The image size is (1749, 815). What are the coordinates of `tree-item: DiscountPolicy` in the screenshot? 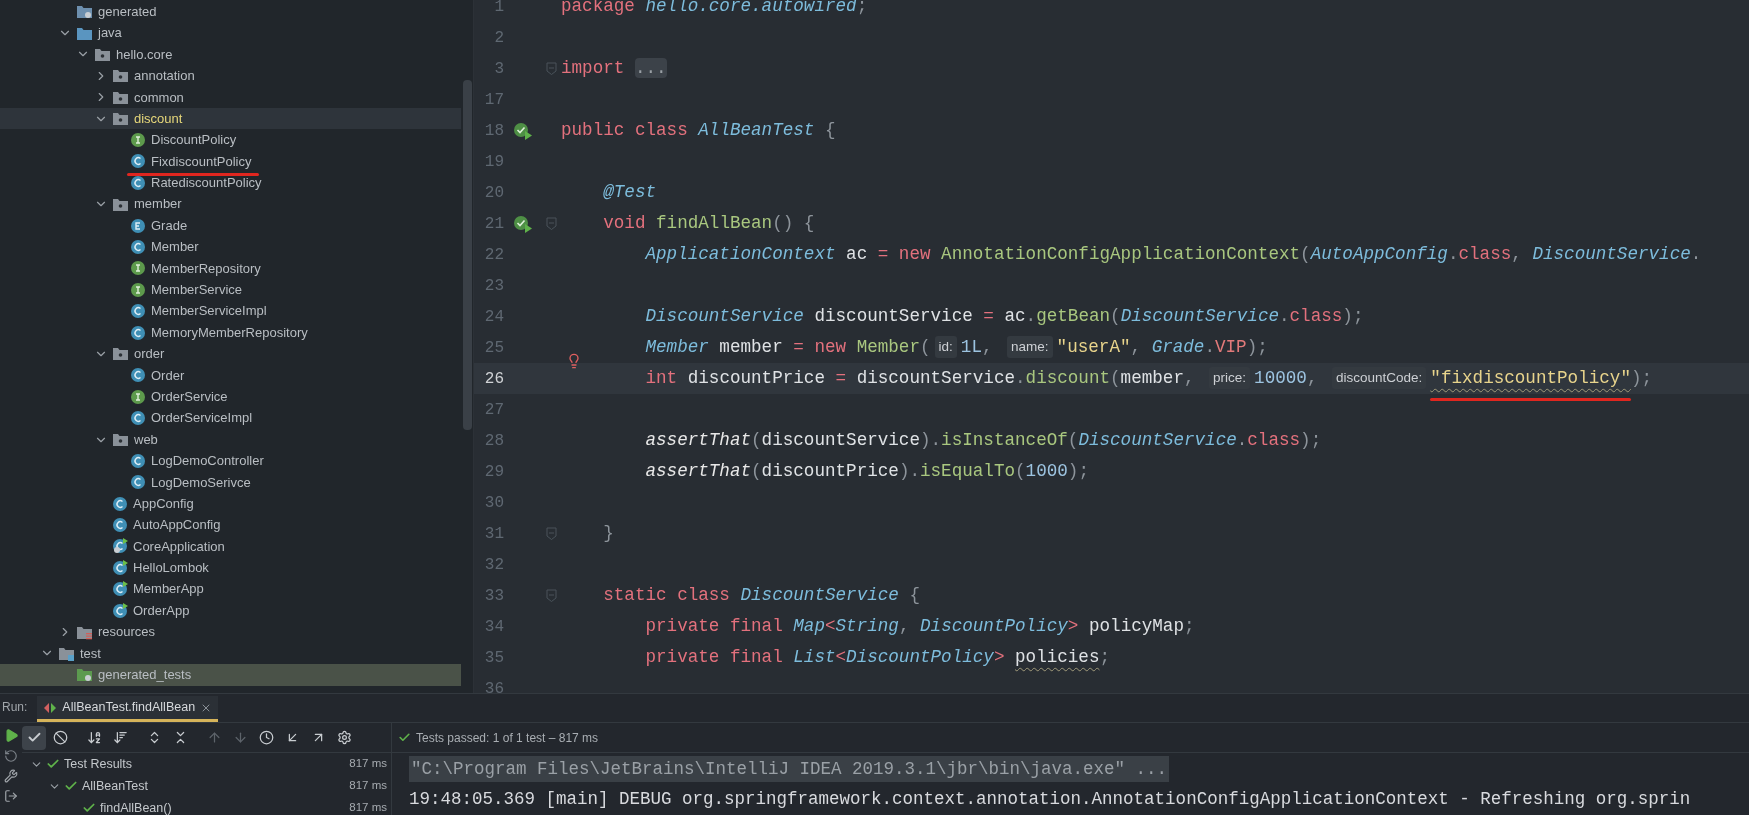 It's located at (230, 140).